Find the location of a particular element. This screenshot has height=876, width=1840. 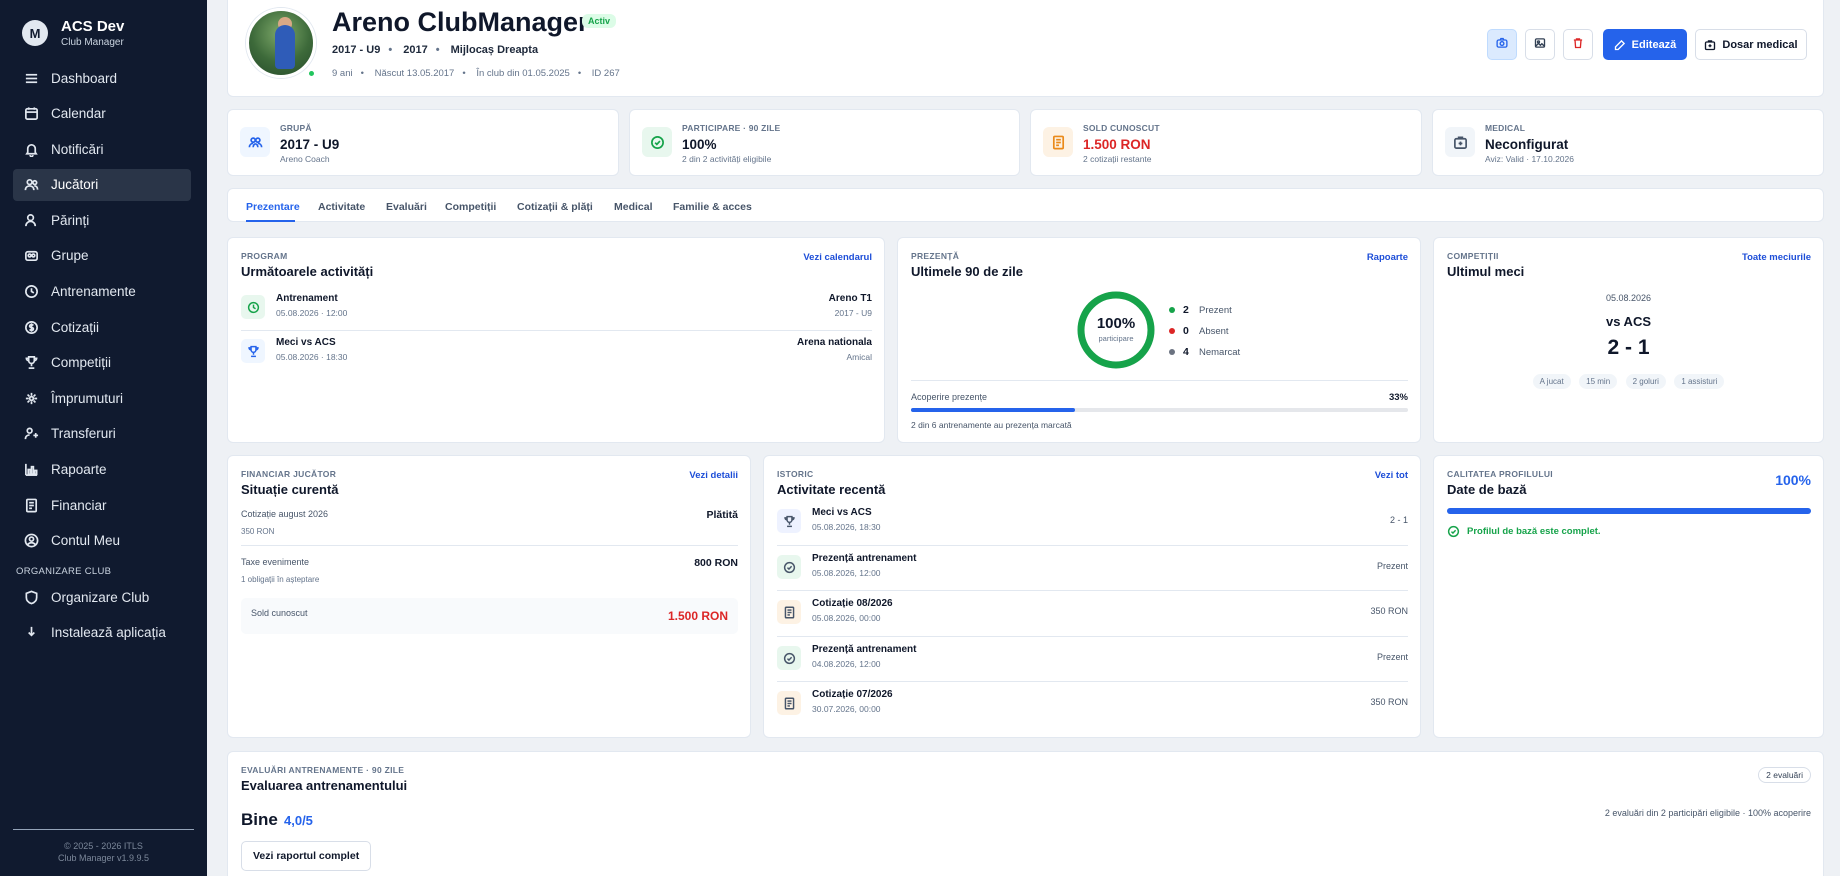

section-label: FINANCIAR JUCĂTOR is located at coordinates (289, 474).